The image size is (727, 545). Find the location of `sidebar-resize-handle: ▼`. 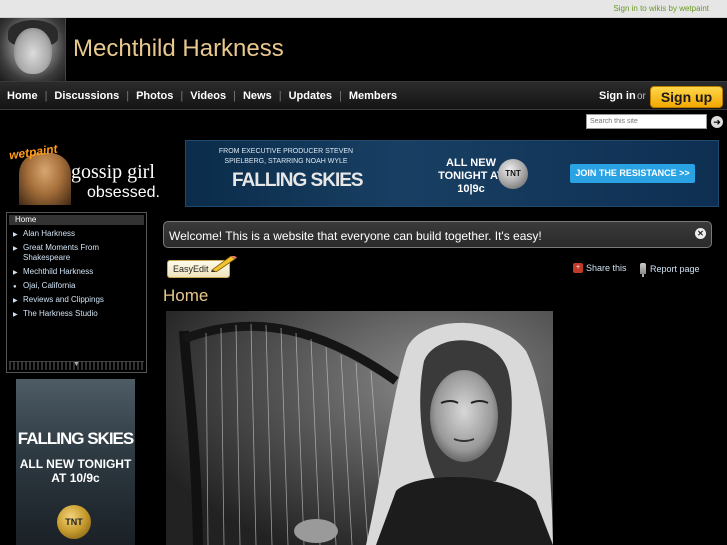

sidebar-resize-handle: ▼ is located at coordinates (76, 365).